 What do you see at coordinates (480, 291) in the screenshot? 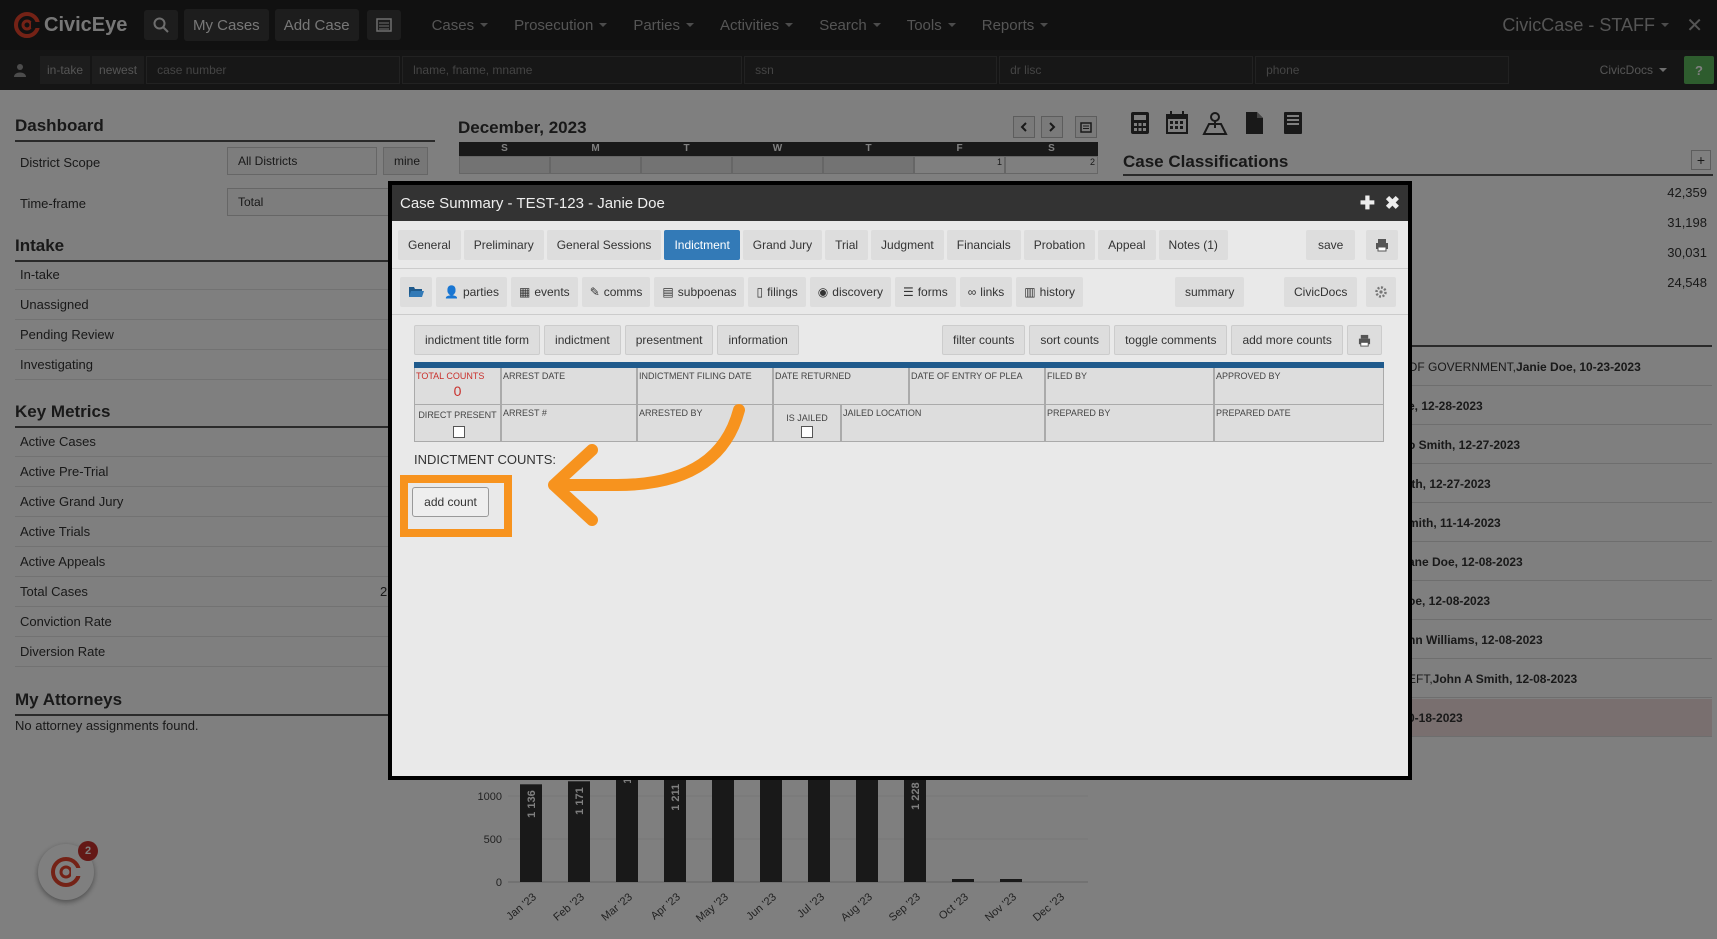
I see `subtab-label: parties` at bounding box center [480, 291].